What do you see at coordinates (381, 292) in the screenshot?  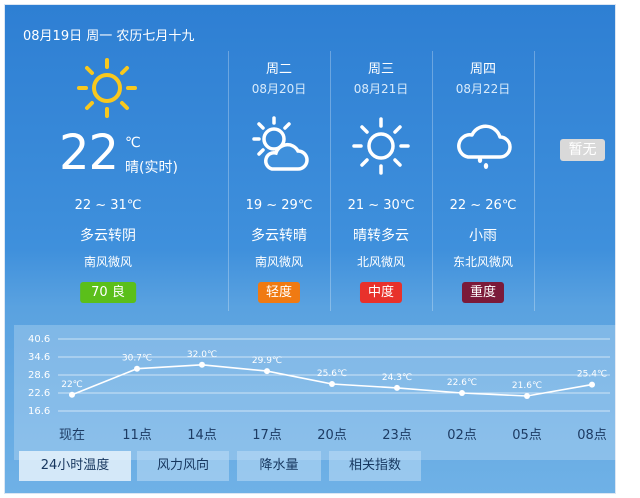 I see `aqi-badge: 中度` at bounding box center [381, 292].